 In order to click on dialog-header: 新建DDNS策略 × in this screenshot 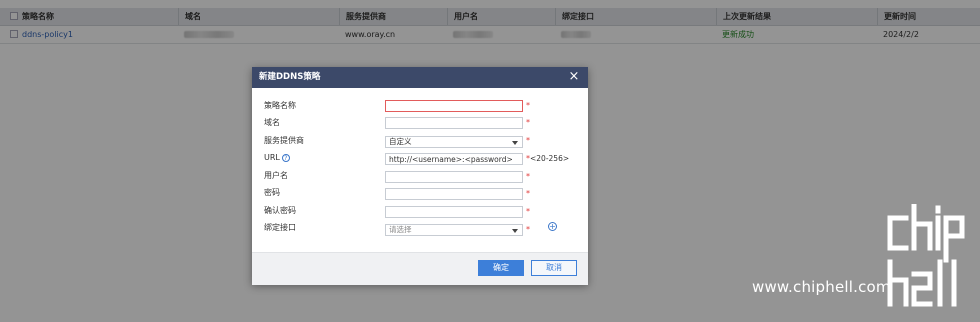, I will do `click(420, 77)`.